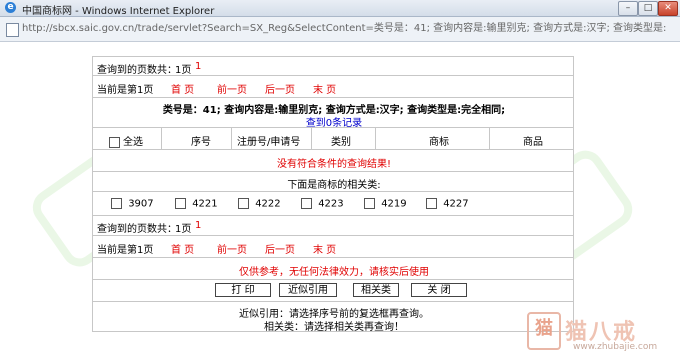 The image size is (680, 360). Describe the element at coordinates (333, 66) in the screenshot. I see `page-count-row: 查询到的页数共： 1页 1` at that location.